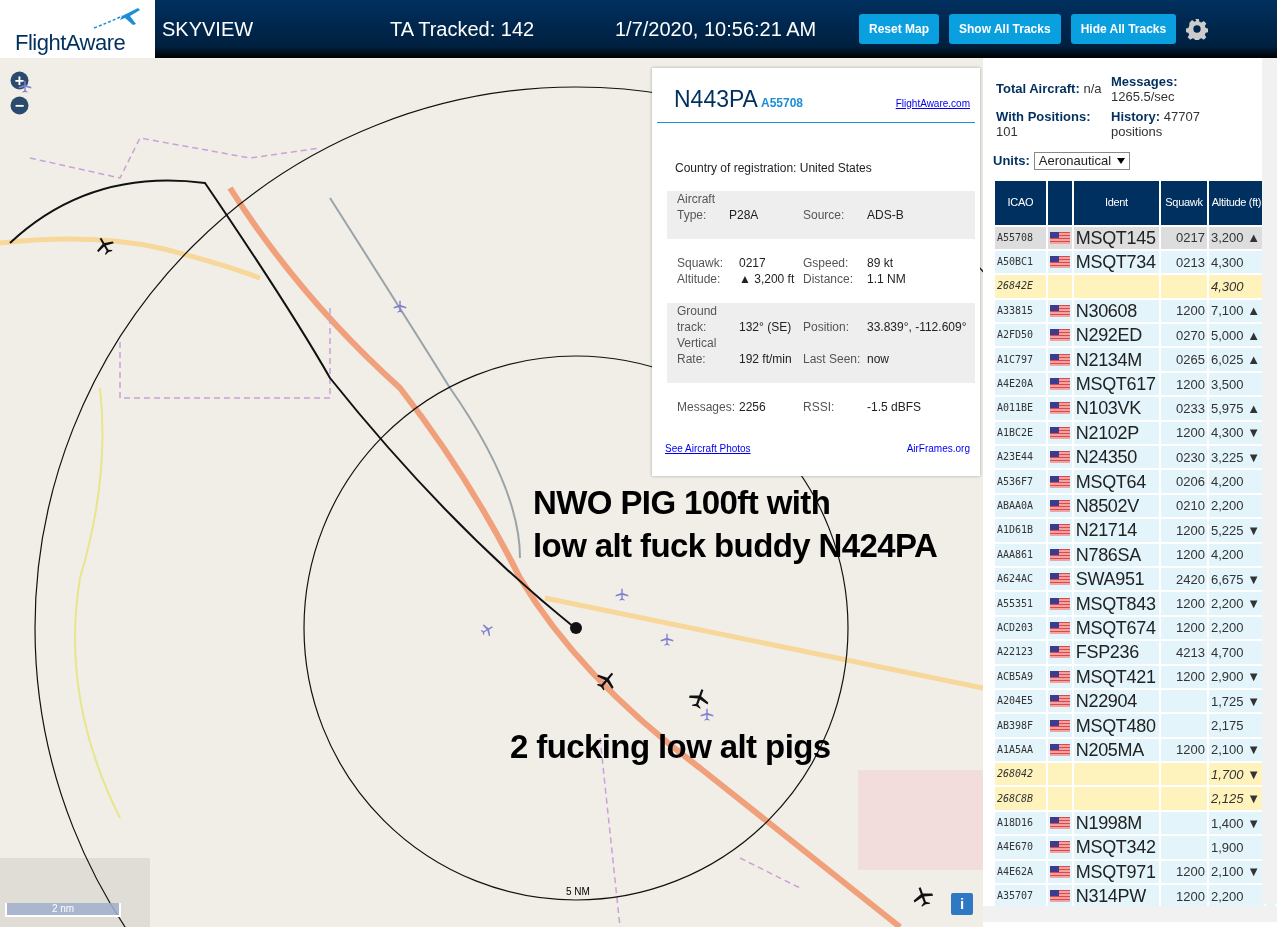 The image size is (1277, 927). Describe the element at coordinates (1020, 202) in the screenshot. I see `column-header: ICAO` at that location.